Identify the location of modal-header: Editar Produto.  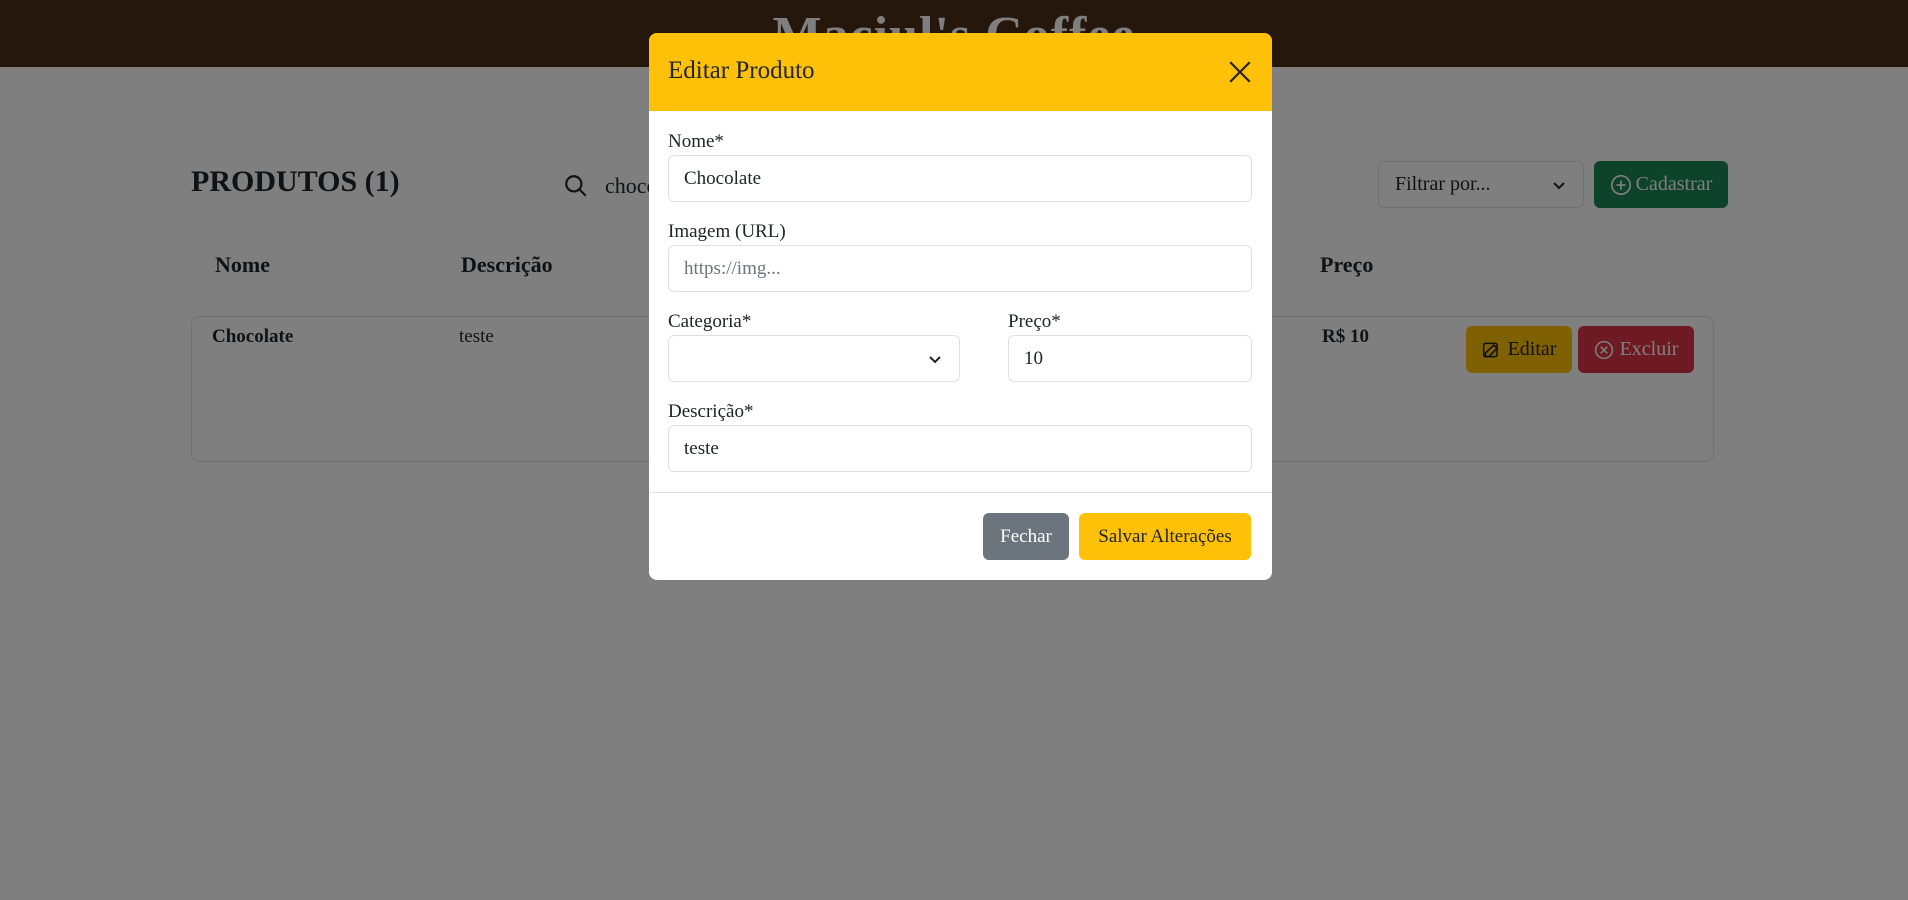
(960, 72).